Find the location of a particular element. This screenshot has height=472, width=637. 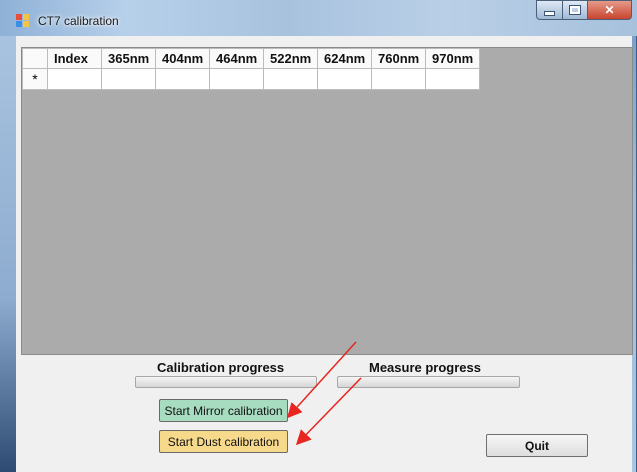

column-header-index: Index is located at coordinates (74, 58).